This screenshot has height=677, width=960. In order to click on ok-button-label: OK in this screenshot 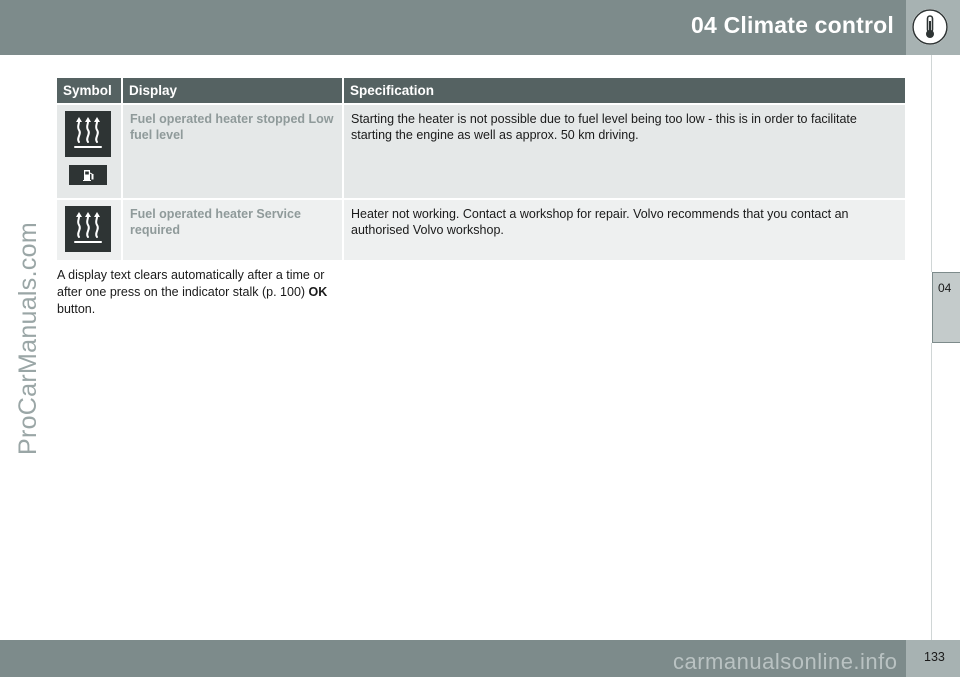, I will do `click(318, 292)`.